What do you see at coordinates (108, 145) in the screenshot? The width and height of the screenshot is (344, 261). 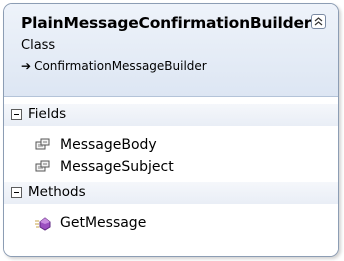 I see `field-label: MessageBody` at bounding box center [108, 145].